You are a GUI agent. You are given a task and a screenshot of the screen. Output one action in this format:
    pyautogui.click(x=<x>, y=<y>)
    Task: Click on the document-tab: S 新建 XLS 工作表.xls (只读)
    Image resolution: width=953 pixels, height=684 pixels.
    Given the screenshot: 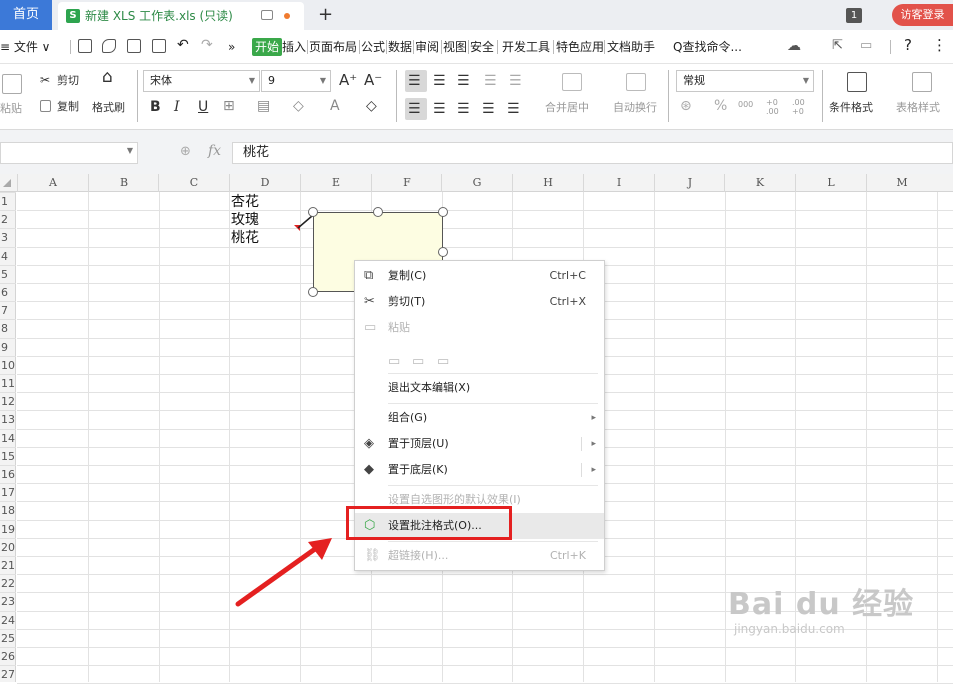 What is the action you would take?
    pyautogui.click(x=181, y=16)
    